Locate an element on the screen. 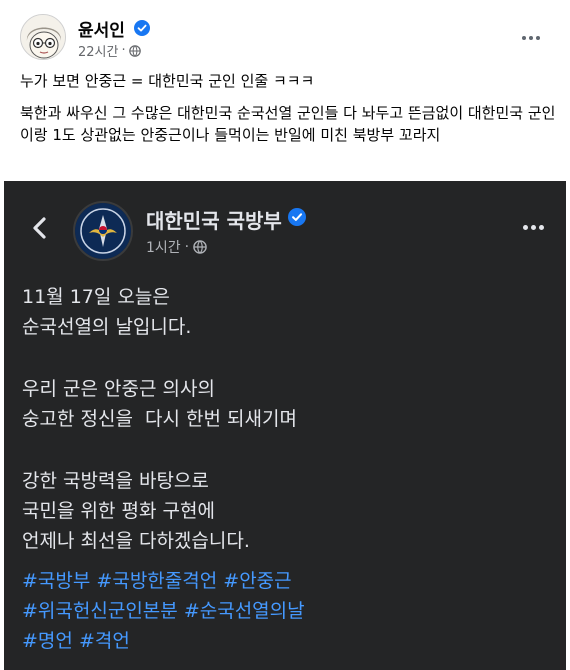 This screenshot has width=570, height=670. ministry-avatar is located at coordinates (103, 231).